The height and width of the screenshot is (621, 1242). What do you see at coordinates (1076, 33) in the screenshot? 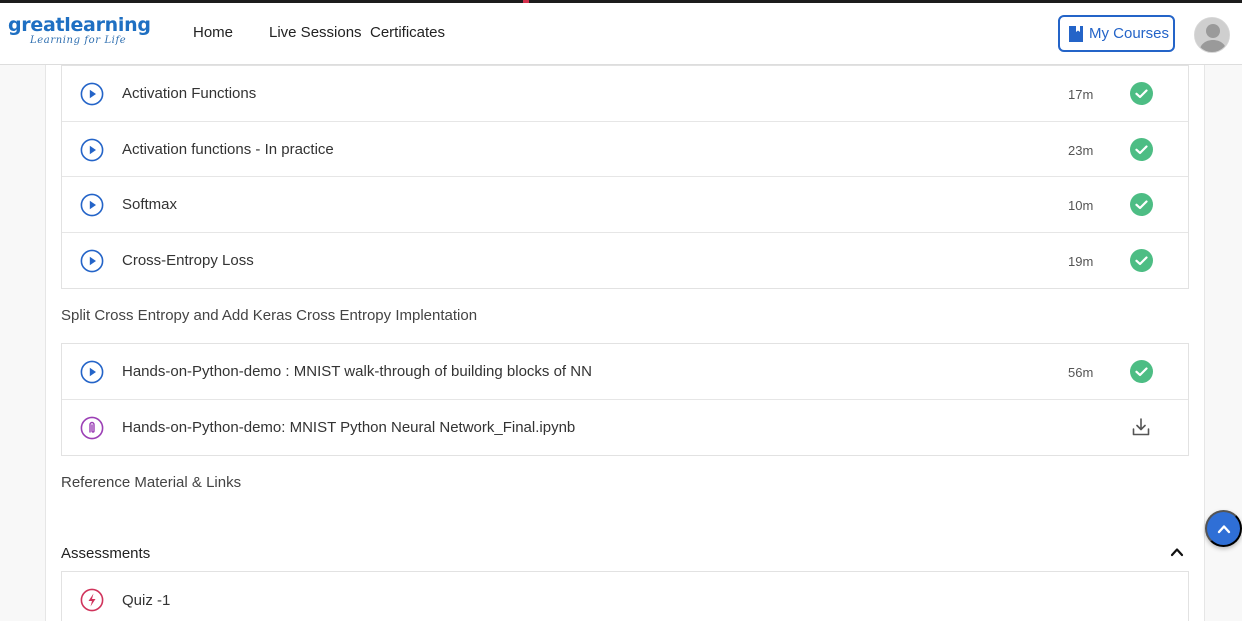
I see `book-icon` at bounding box center [1076, 33].